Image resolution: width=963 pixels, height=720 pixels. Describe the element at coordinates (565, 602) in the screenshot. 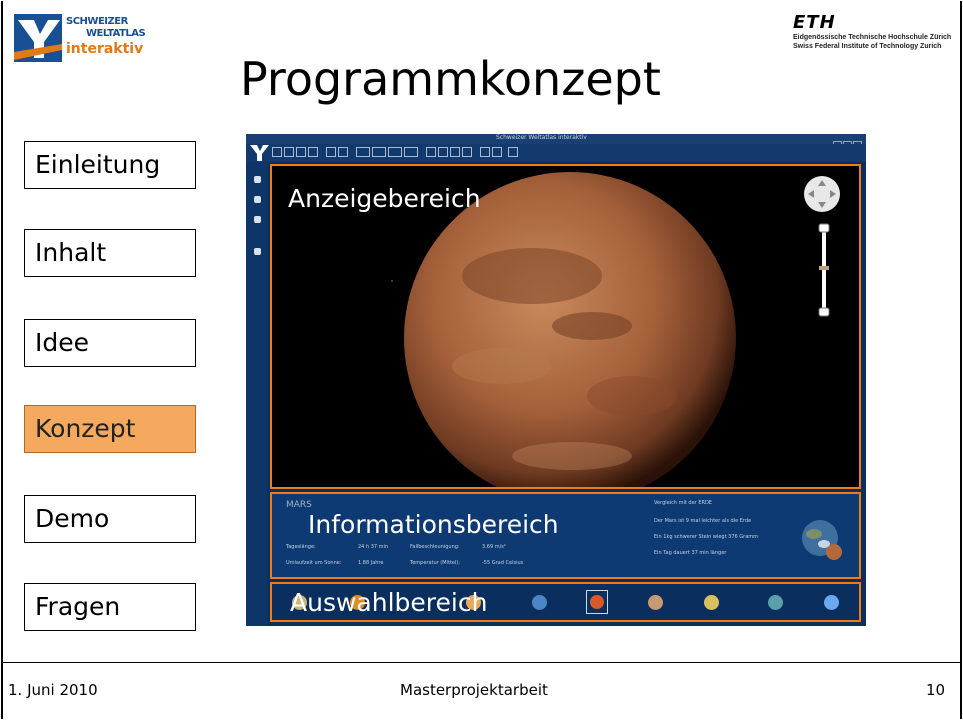

I see `selection-area: Auswahlbereich` at that location.